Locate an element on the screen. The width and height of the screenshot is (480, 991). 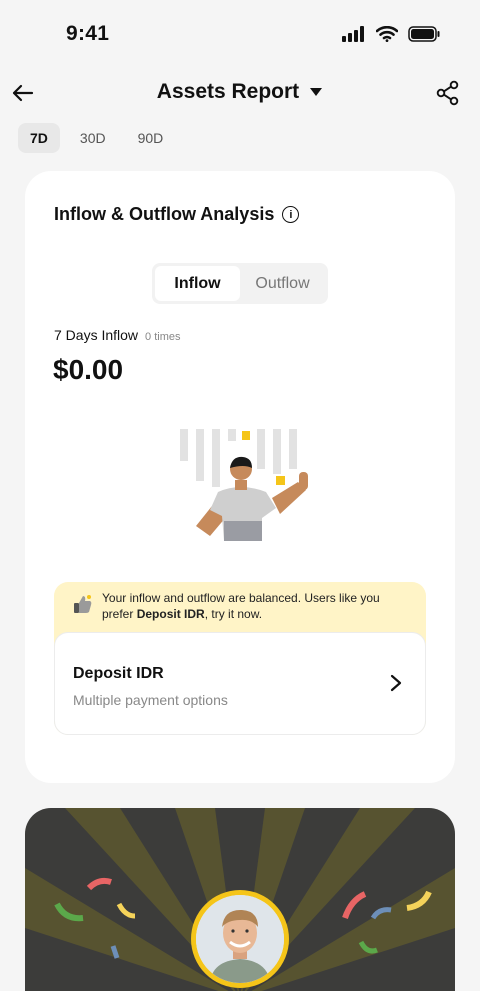
flow-toggle: Inflow Outflow is located at coordinates (240, 283).